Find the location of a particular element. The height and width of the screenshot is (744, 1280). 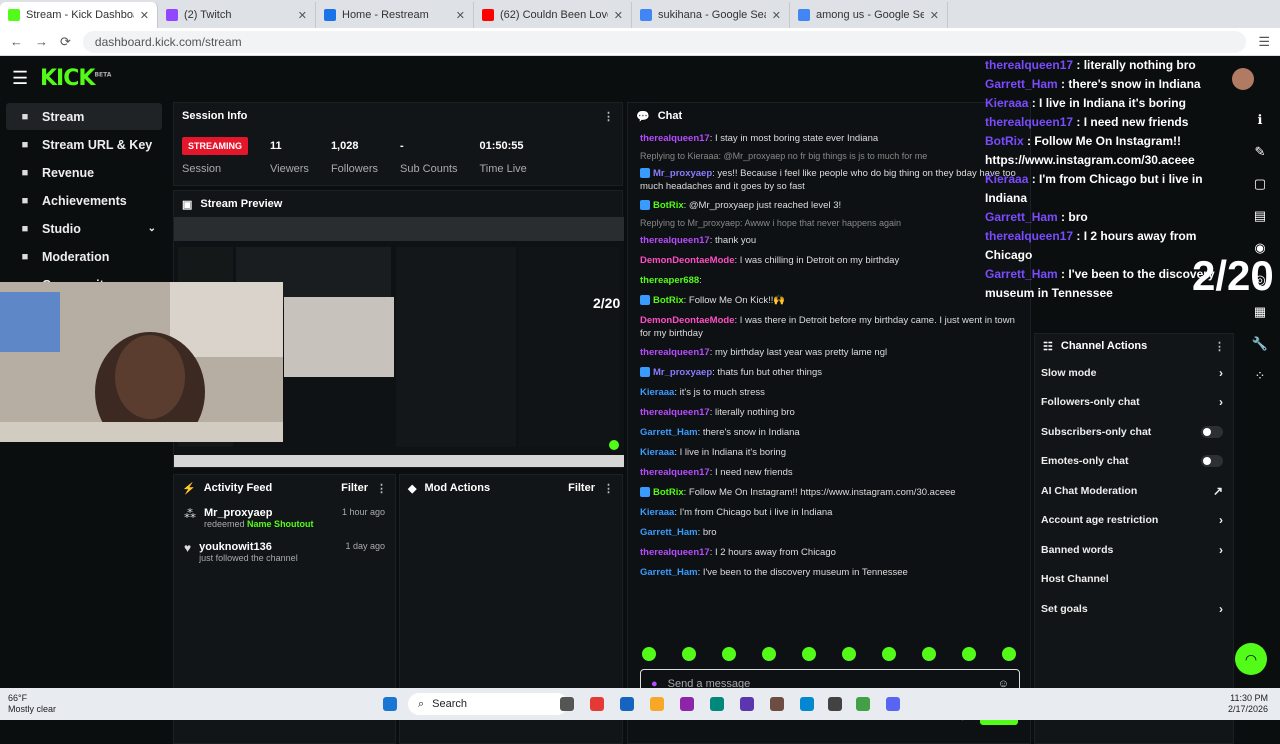

chrome-icon is located at coordinates (863, 704).